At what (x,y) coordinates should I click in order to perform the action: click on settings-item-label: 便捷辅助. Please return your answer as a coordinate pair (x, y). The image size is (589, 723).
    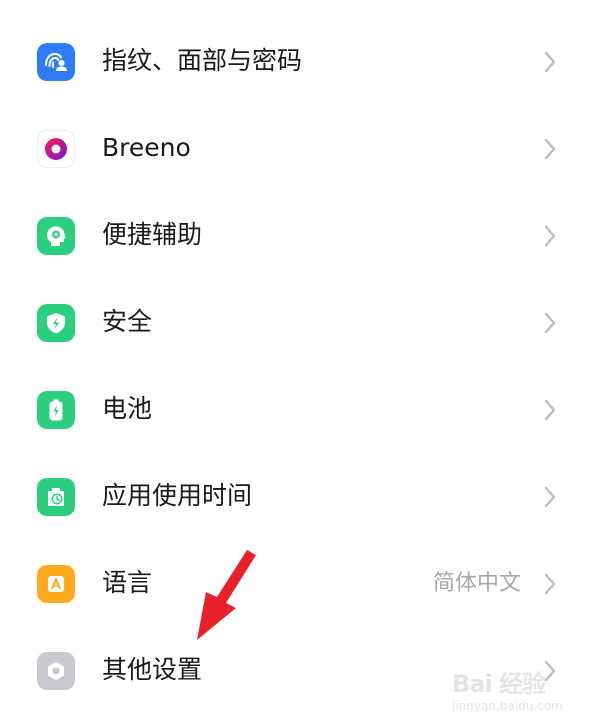
    Looking at the image, I should click on (152, 234).